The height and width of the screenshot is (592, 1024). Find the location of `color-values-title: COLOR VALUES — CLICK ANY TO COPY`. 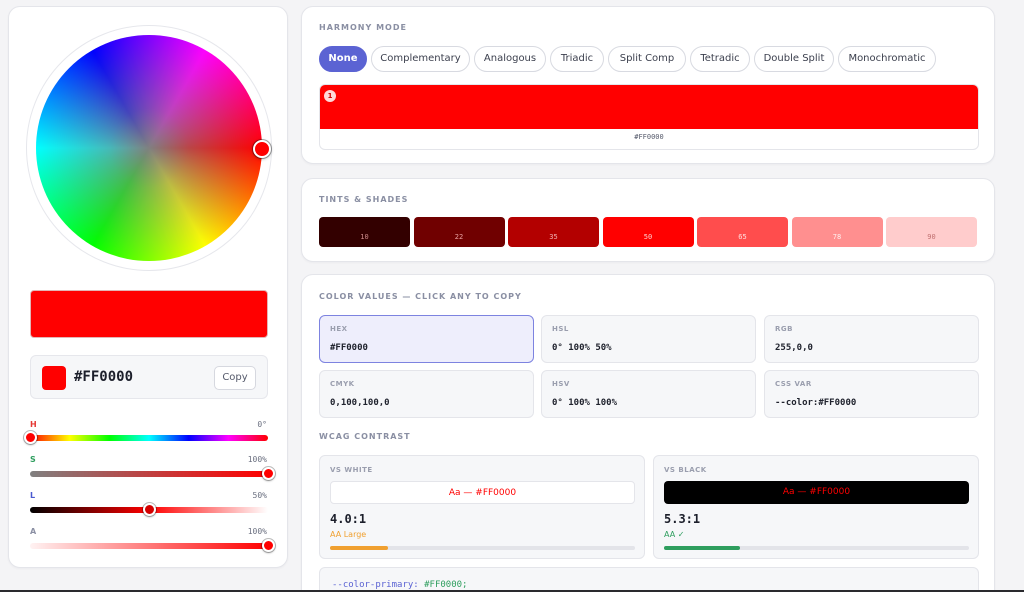

color-values-title: COLOR VALUES — CLICK ANY TO COPY is located at coordinates (420, 296).